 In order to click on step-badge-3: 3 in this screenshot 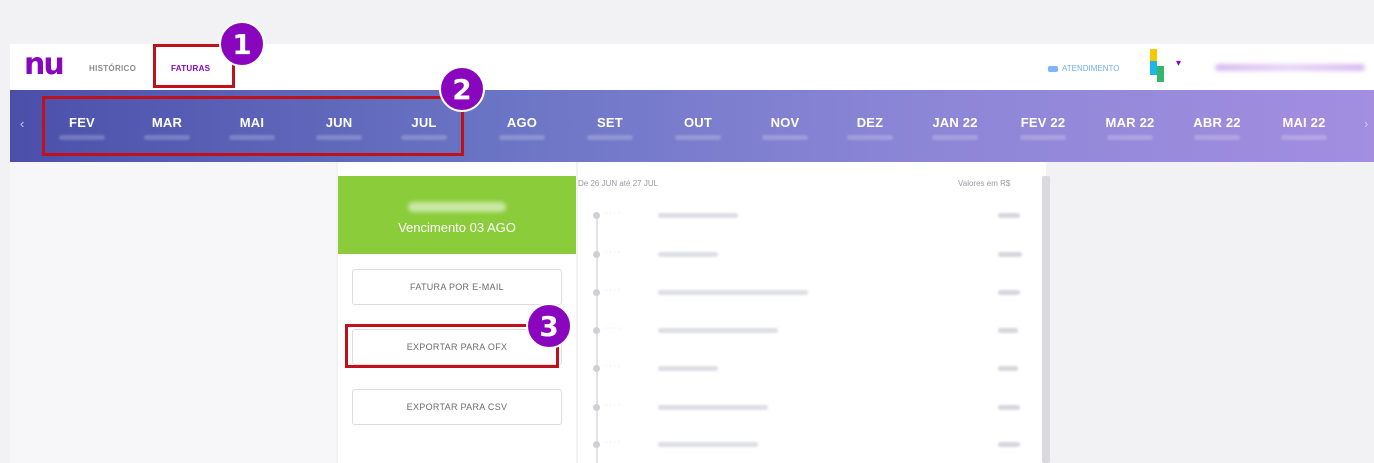, I will do `click(549, 326)`.